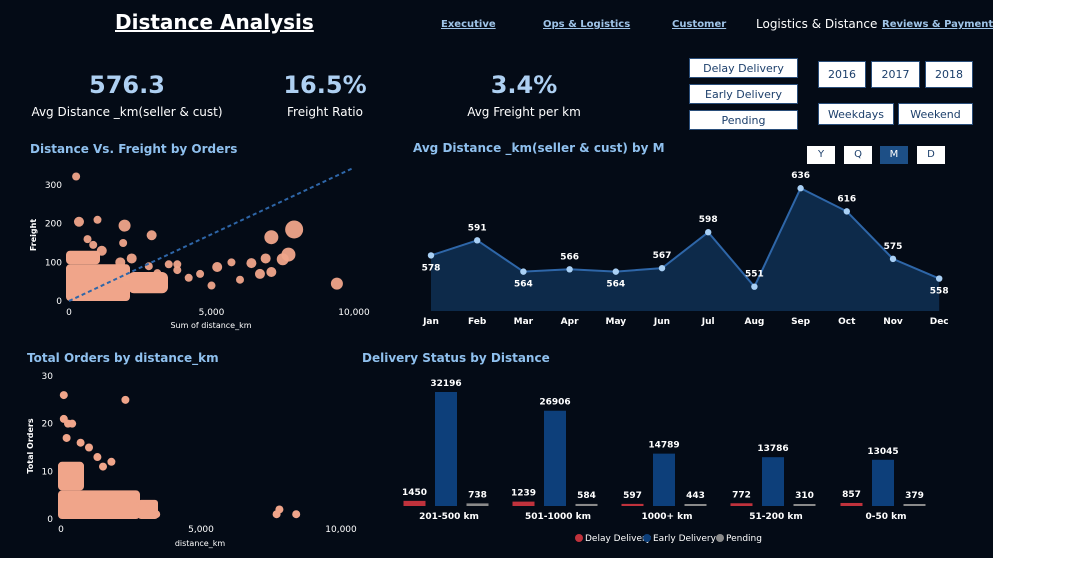  Describe the element at coordinates (699, 24) in the screenshot. I see `nav-customer: Customer` at that location.